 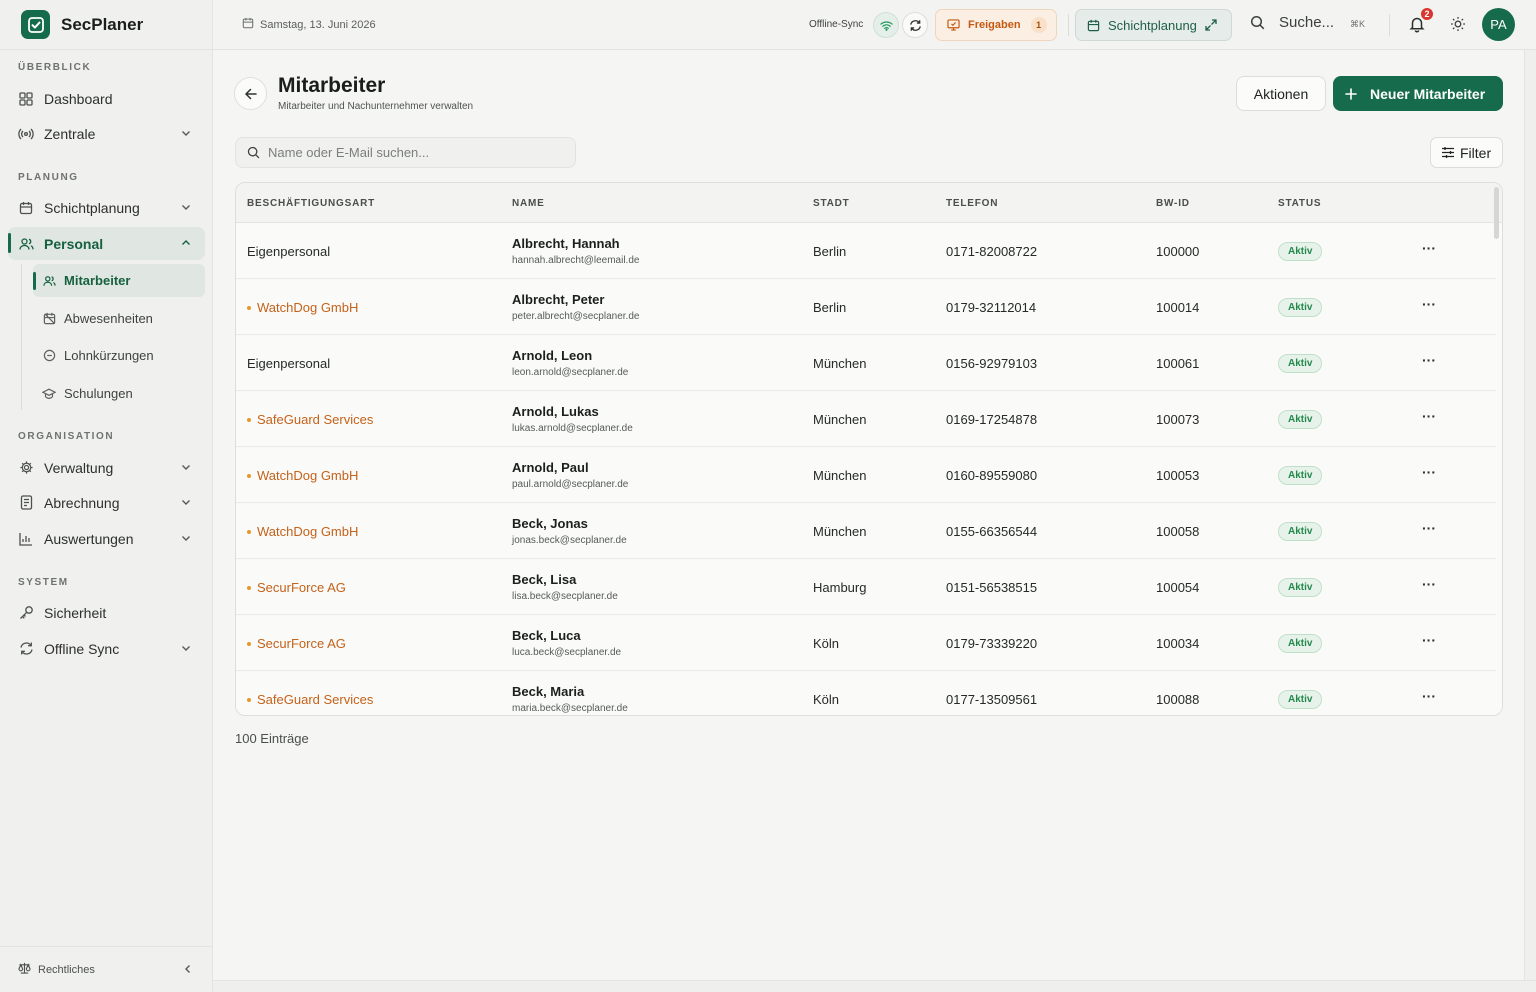 What do you see at coordinates (1178, 419) in the screenshot?
I see `employee-bwid: 100073` at bounding box center [1178, 419].